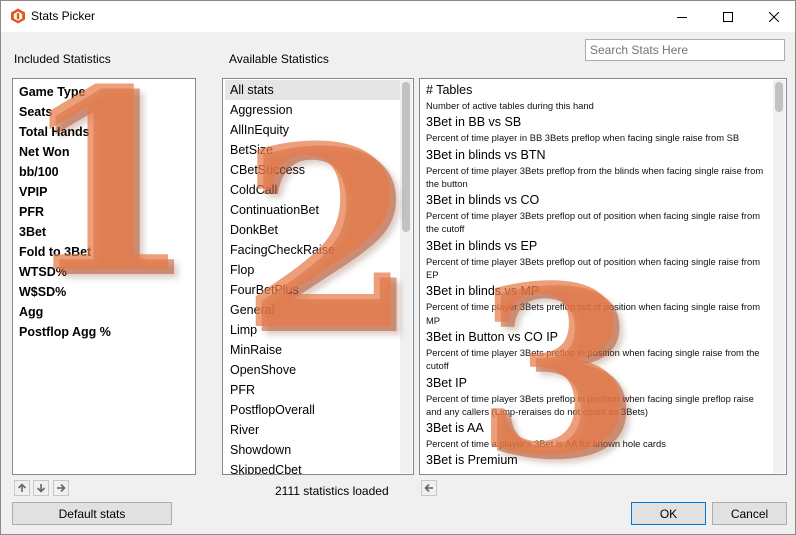 The image size is (796, 535). I want to click on maximize-icon, so click(728, 16).